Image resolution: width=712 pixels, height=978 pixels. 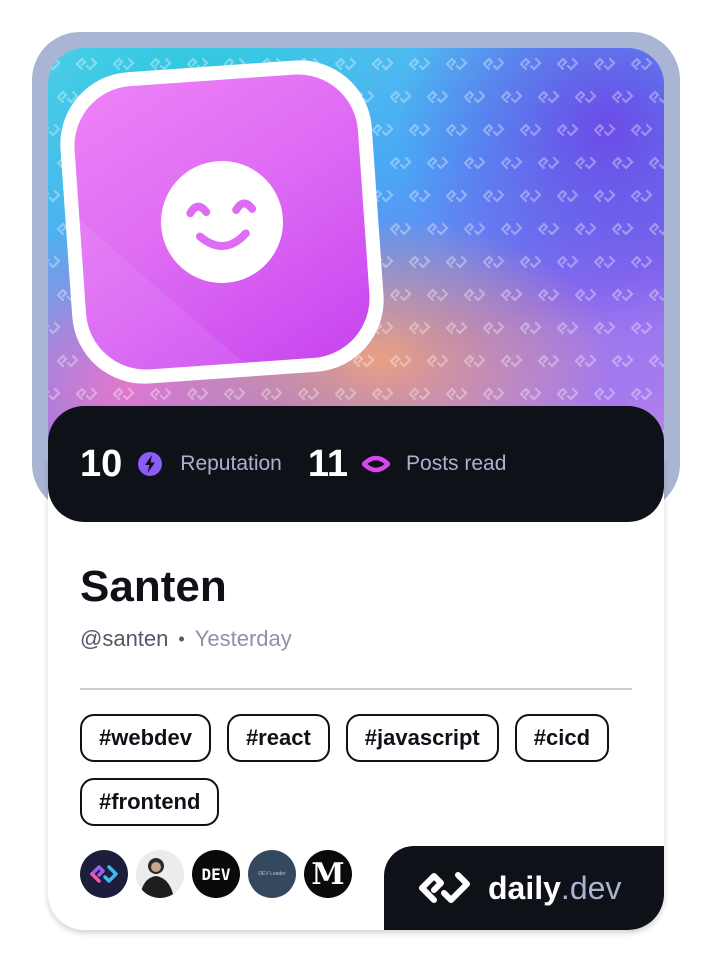 I want to click on stats-bar: 10 Reputation 11 Posts read, so click(x=356, y=464).